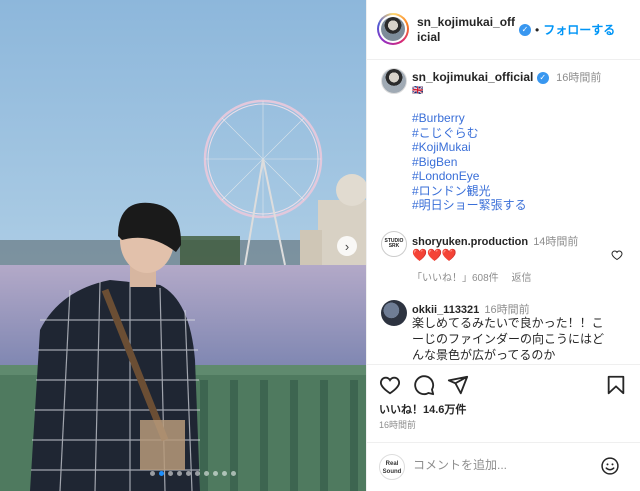 The height and width of the screenshot is (491, 640). What do you see at coordinates (469, 191) in the screenshot?
I see `hashtag-link: #ロンドン観光` at bounding box center [469, 191].